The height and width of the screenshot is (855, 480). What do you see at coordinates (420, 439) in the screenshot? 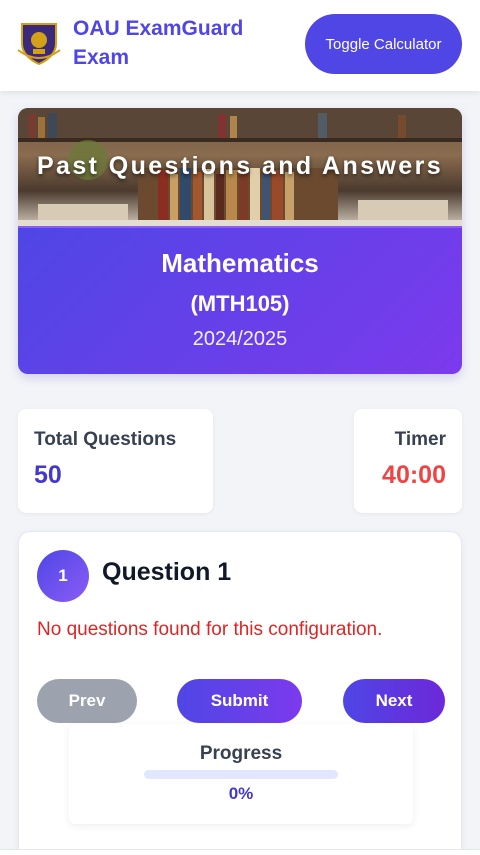
I see `timer-label: Timer` at bounding box center [420, 439].